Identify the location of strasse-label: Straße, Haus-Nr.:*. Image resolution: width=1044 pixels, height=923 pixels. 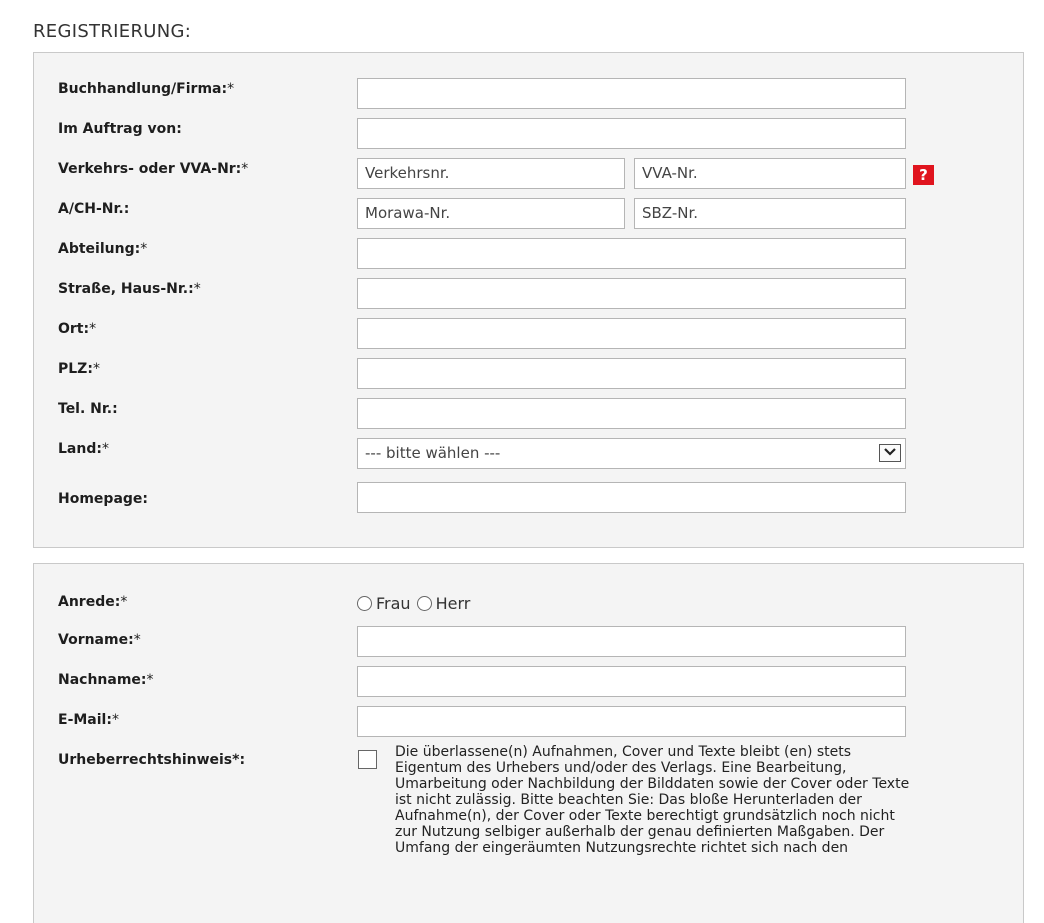
(129, 289).